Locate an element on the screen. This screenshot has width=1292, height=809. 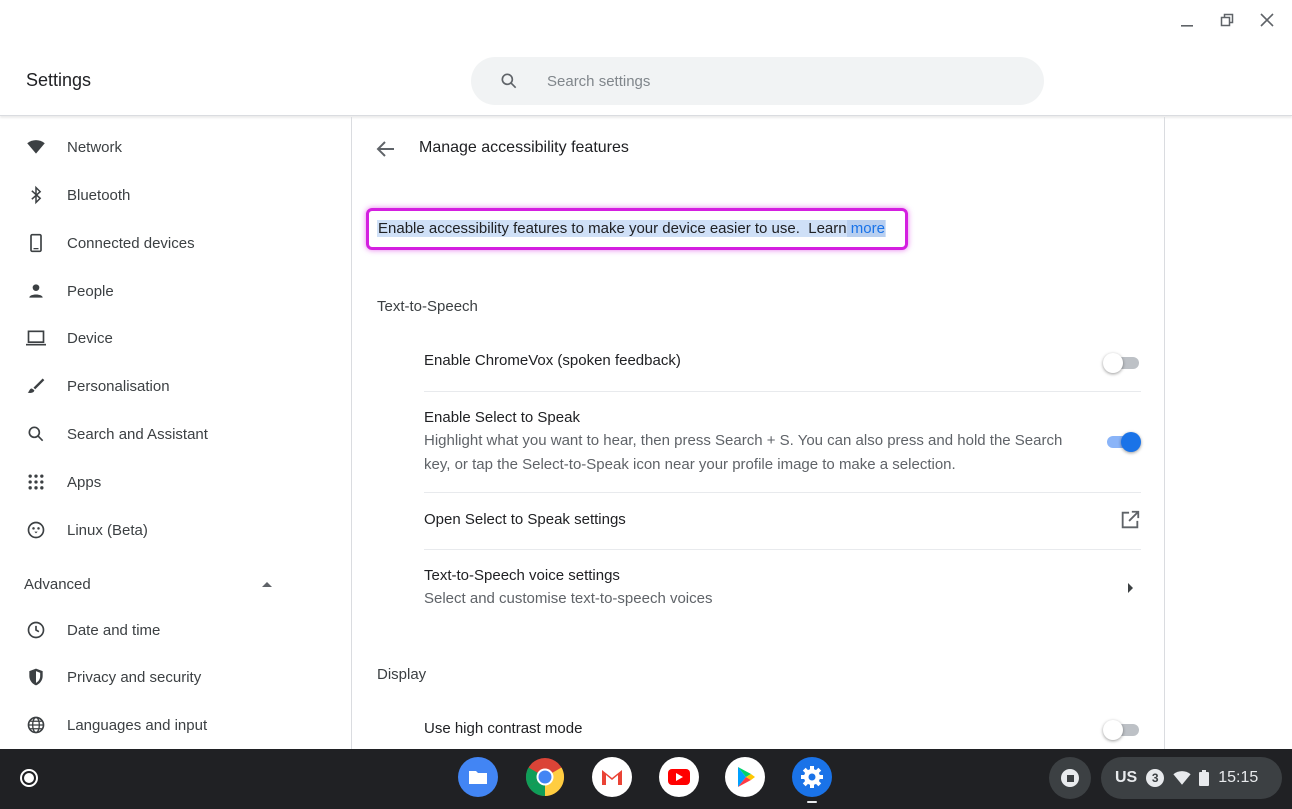
row-high-contrast: Use high contrast mode is located at coordinates (782, 725).